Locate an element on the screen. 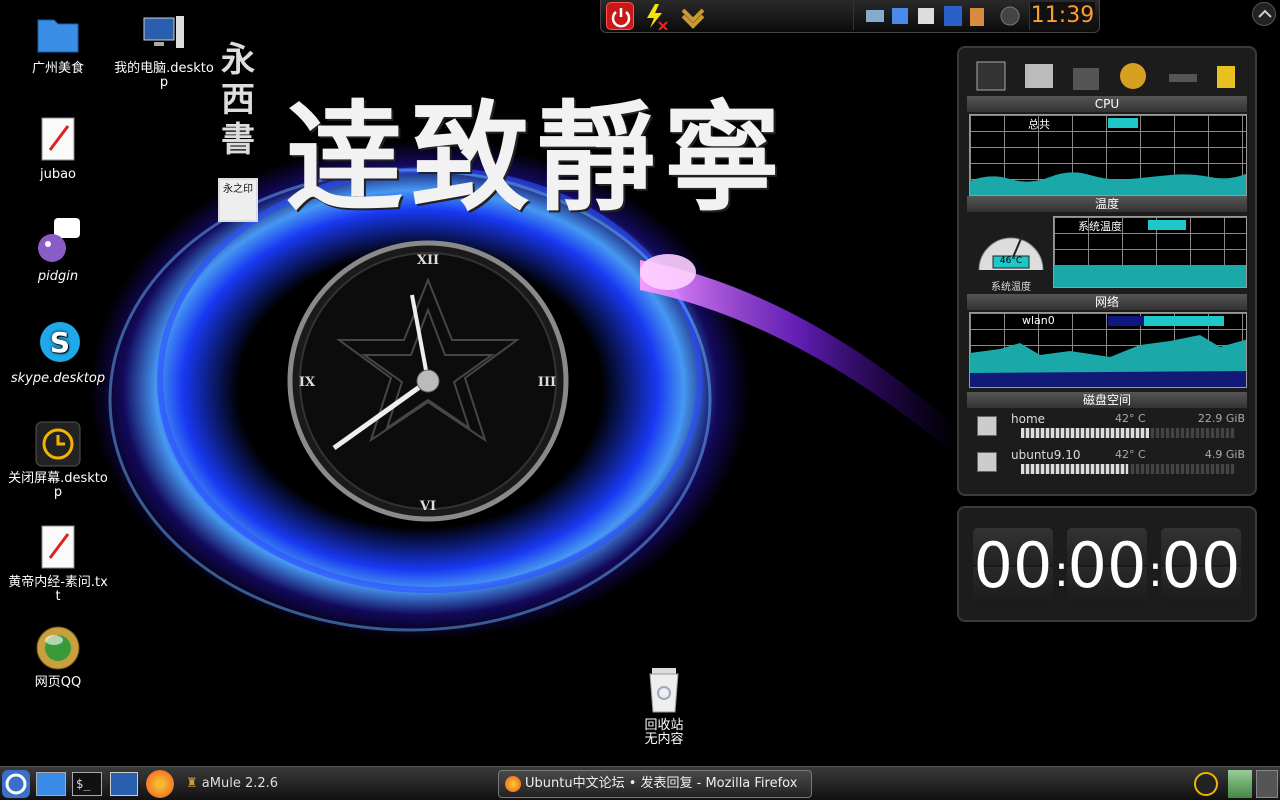 This screenshot has width=1280, height=800. timer-minutes: 00 is located at coordinates (1107, 566).